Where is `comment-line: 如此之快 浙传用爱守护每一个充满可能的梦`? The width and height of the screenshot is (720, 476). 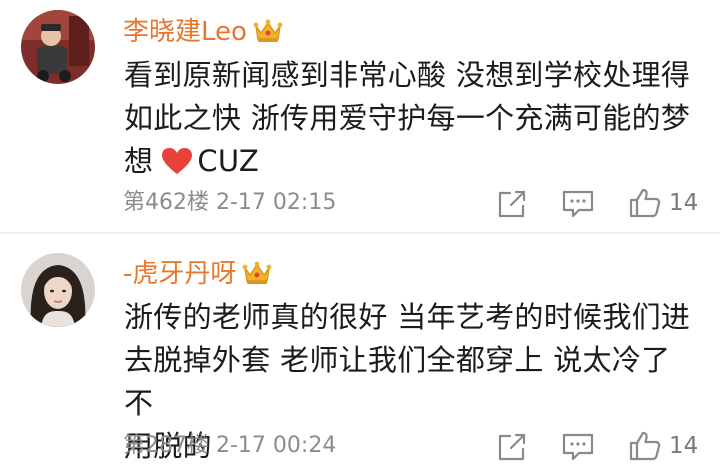 comment-line: 如此之快 浙传用爱守护每一个充满可能的梦 is located at coordinates (407, 118).